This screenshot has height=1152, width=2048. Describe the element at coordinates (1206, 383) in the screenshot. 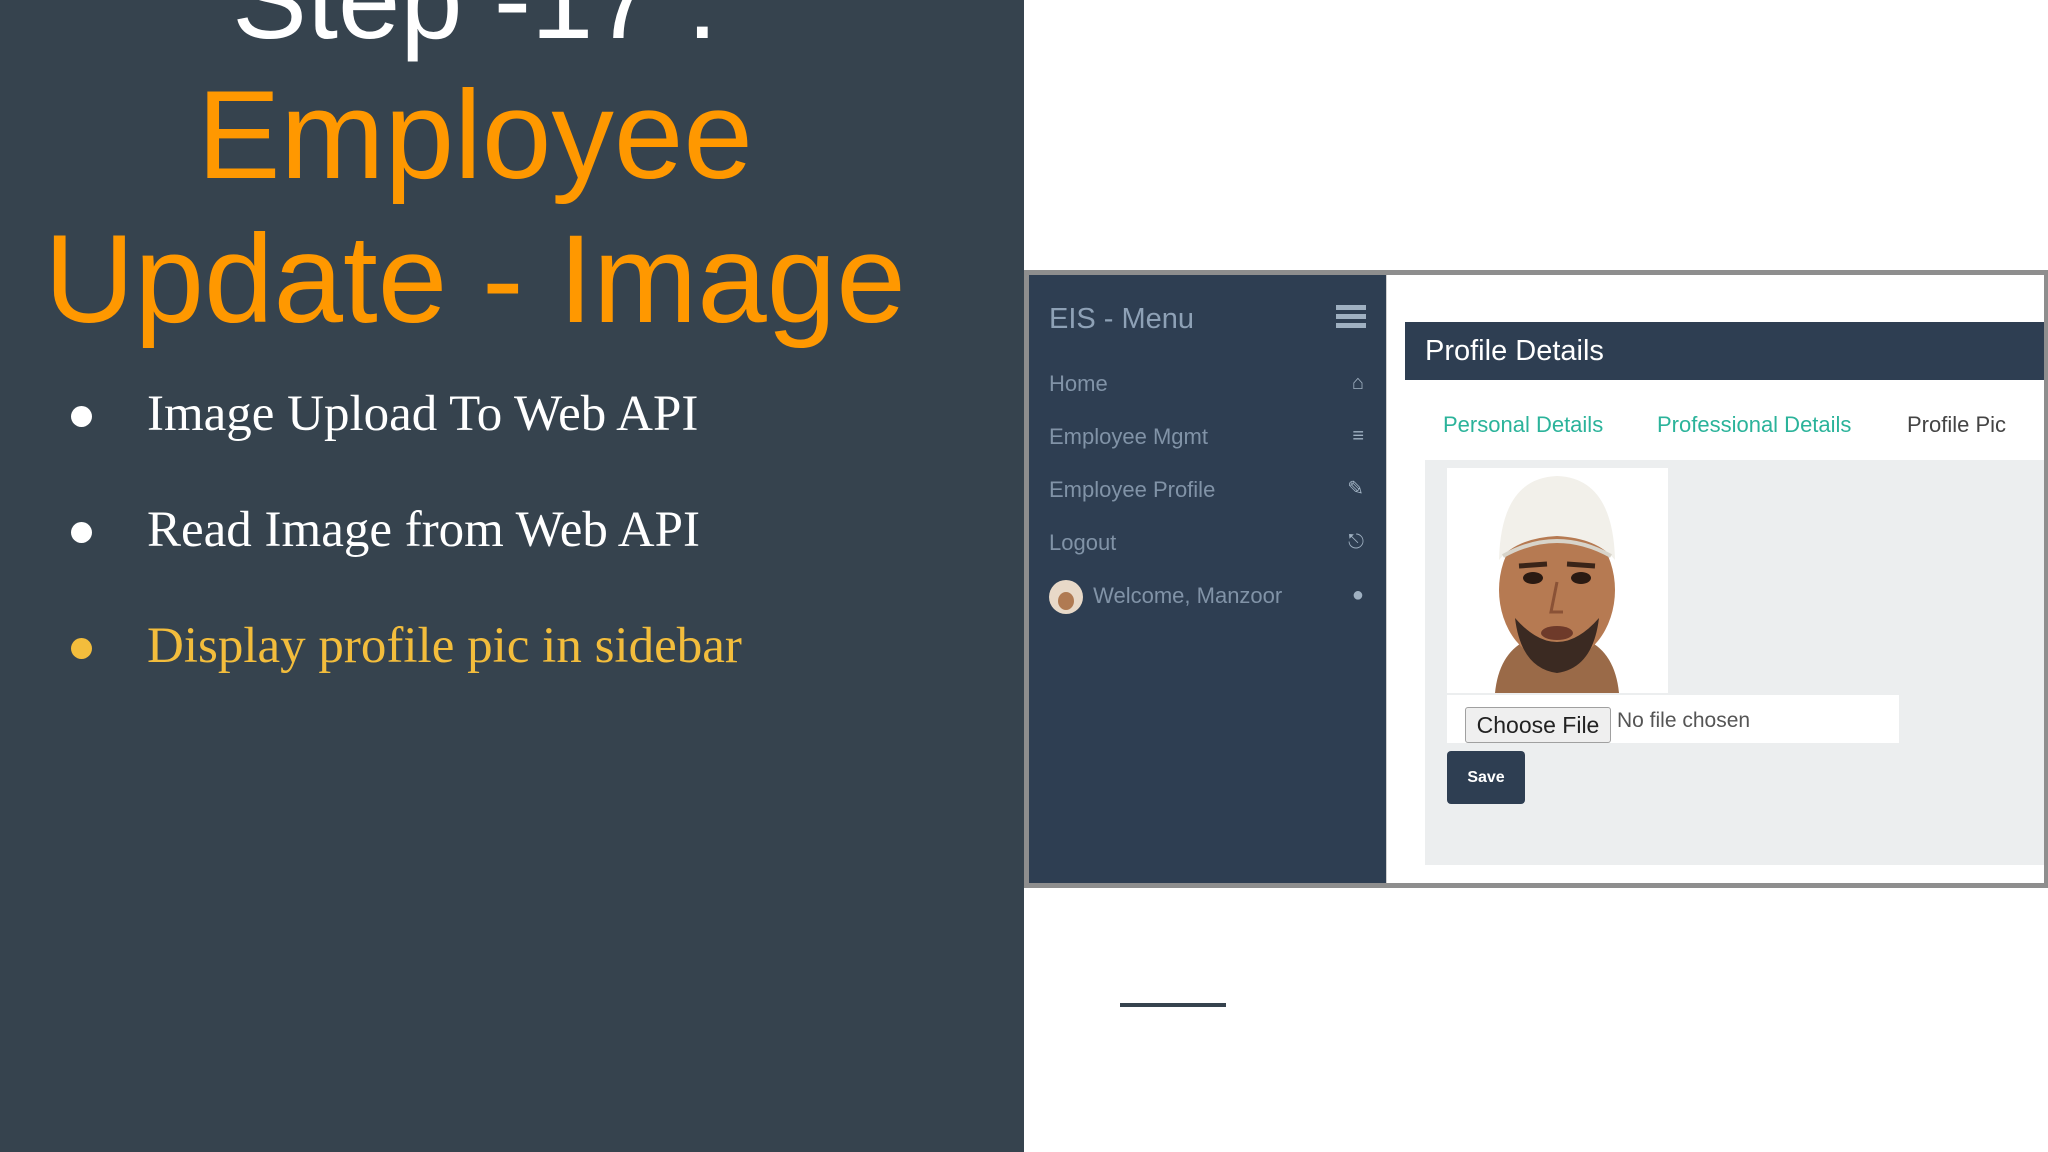

I see `sidebar-item-home: Home ⌂` at that location.